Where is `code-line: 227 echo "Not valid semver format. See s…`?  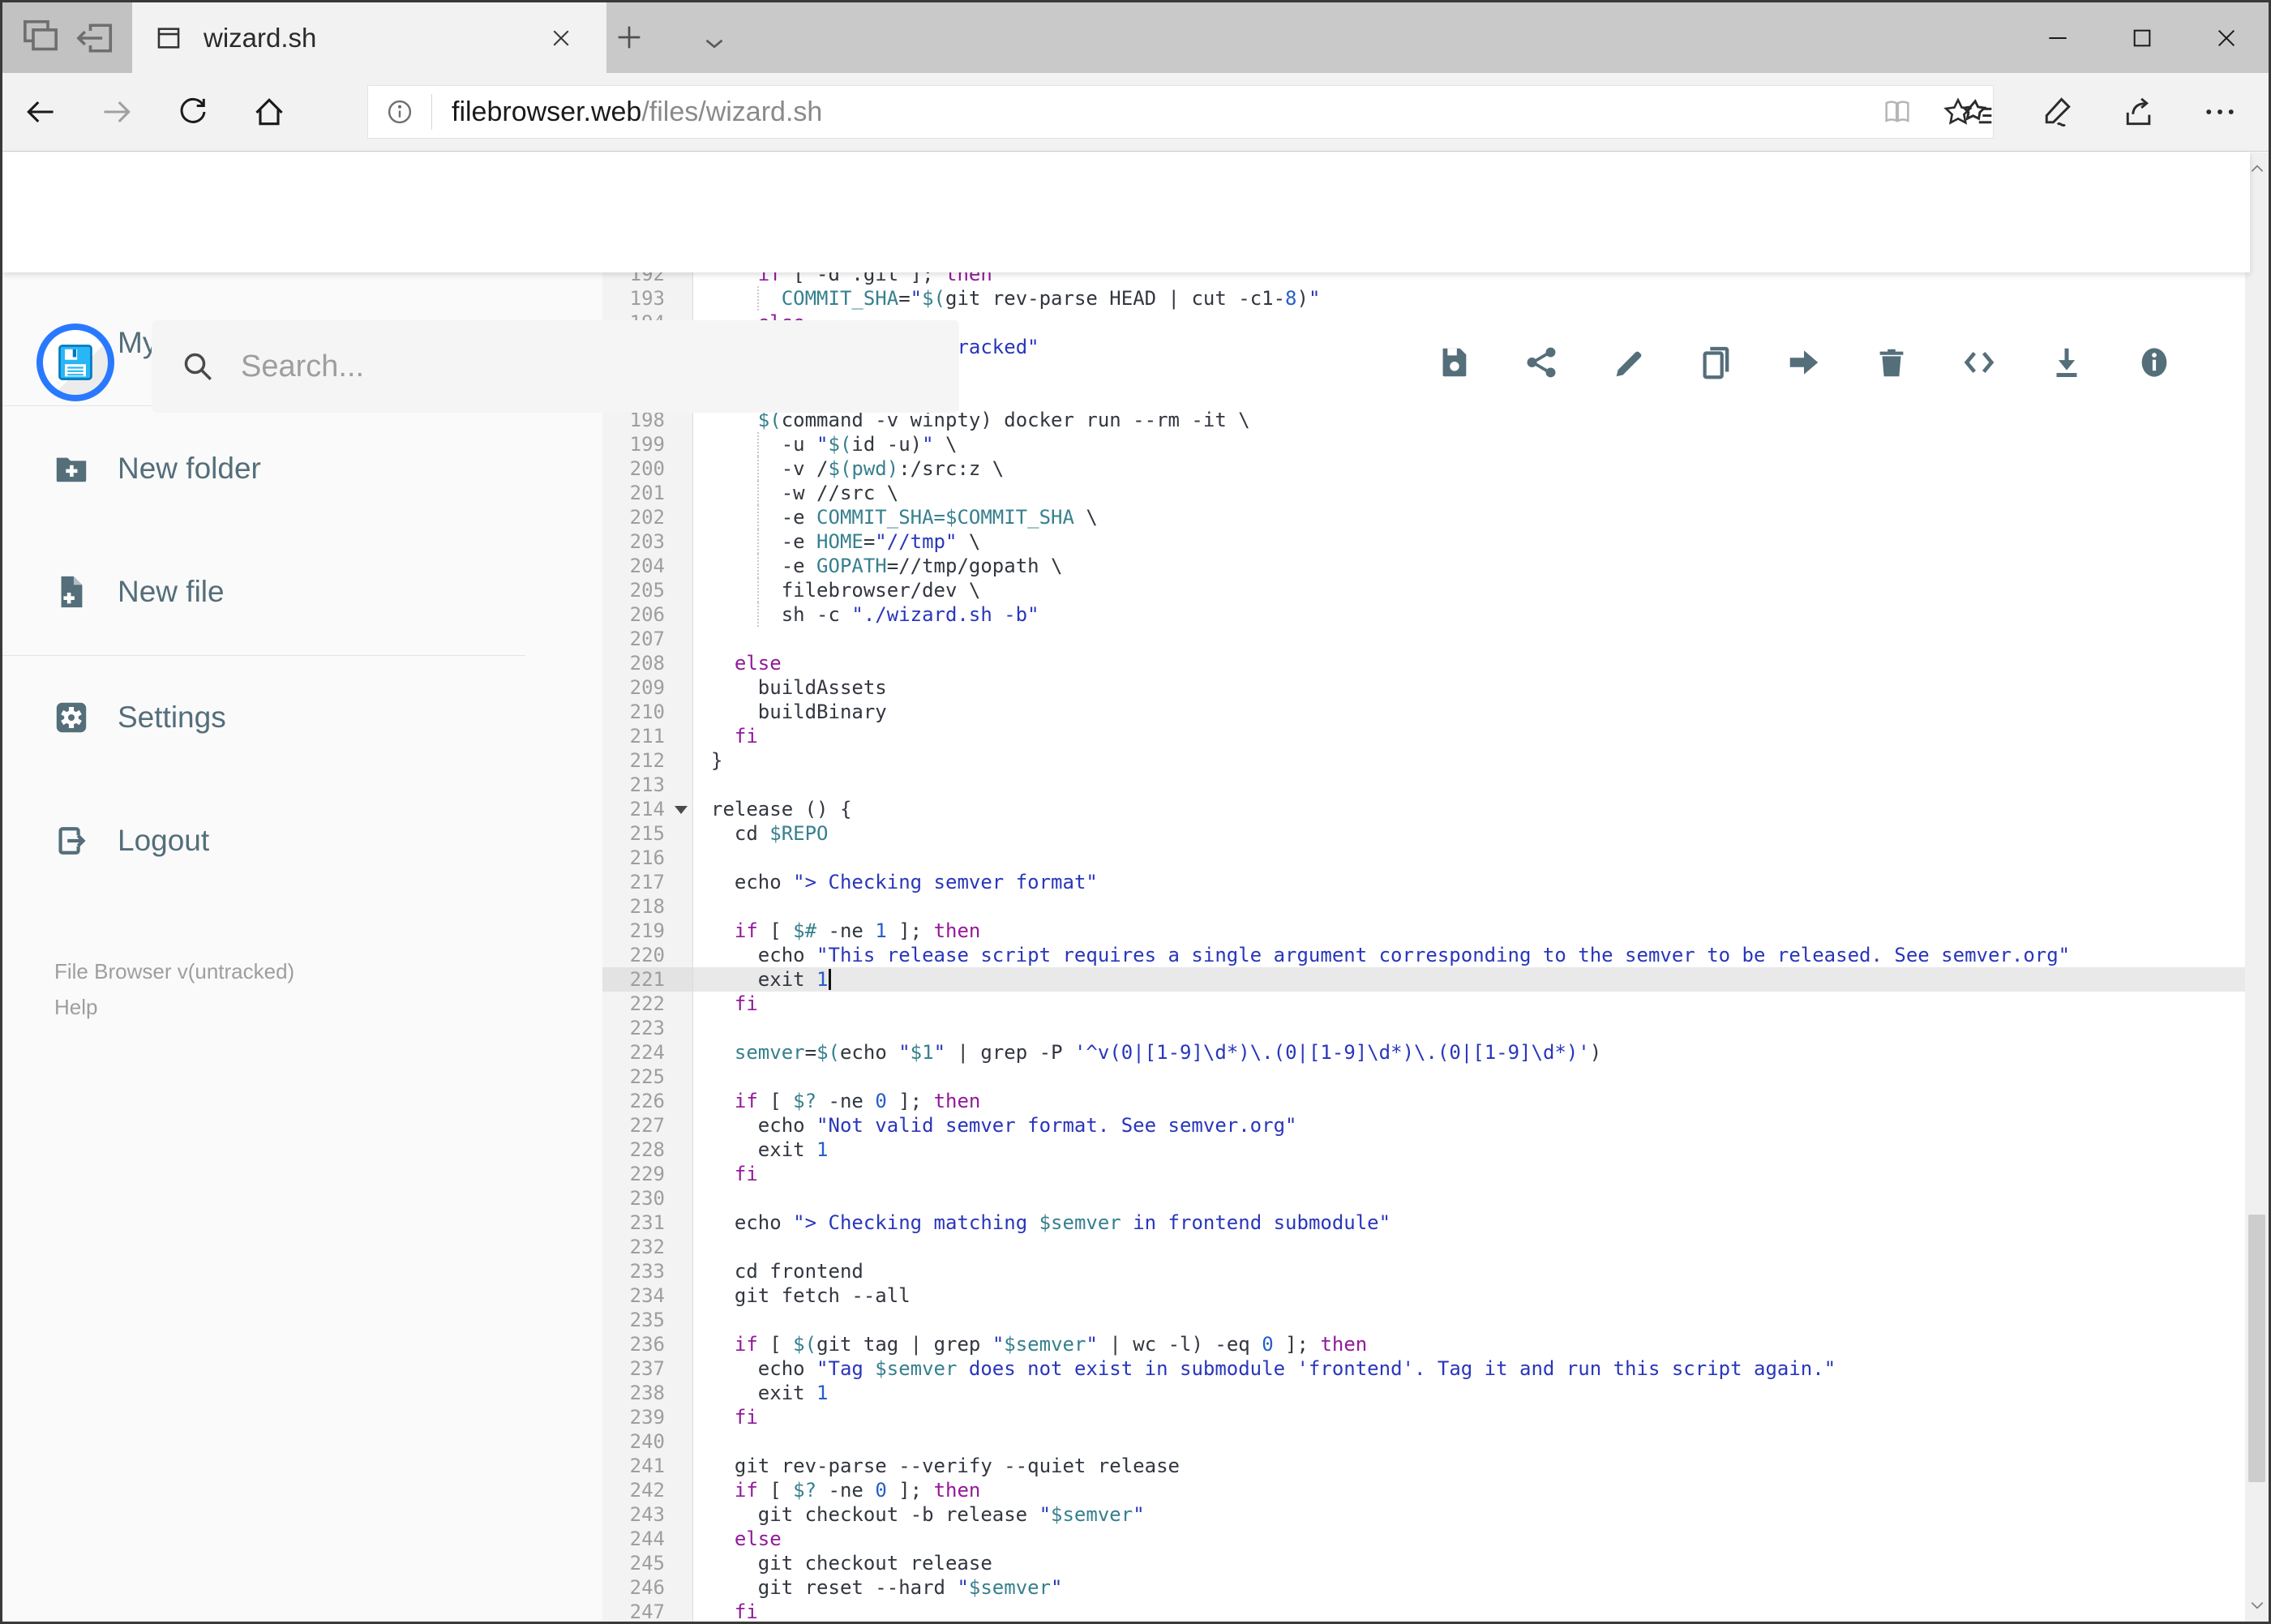 code-line: 227 echo "Not valid semver format. See s… is located at coordinates (1423, 1126).